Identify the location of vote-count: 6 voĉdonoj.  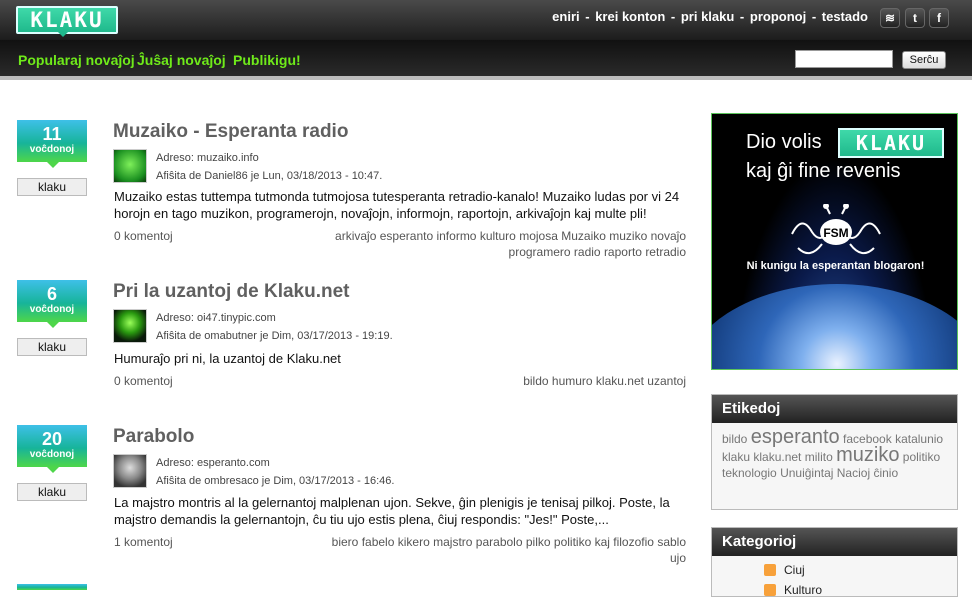
(52, 301).